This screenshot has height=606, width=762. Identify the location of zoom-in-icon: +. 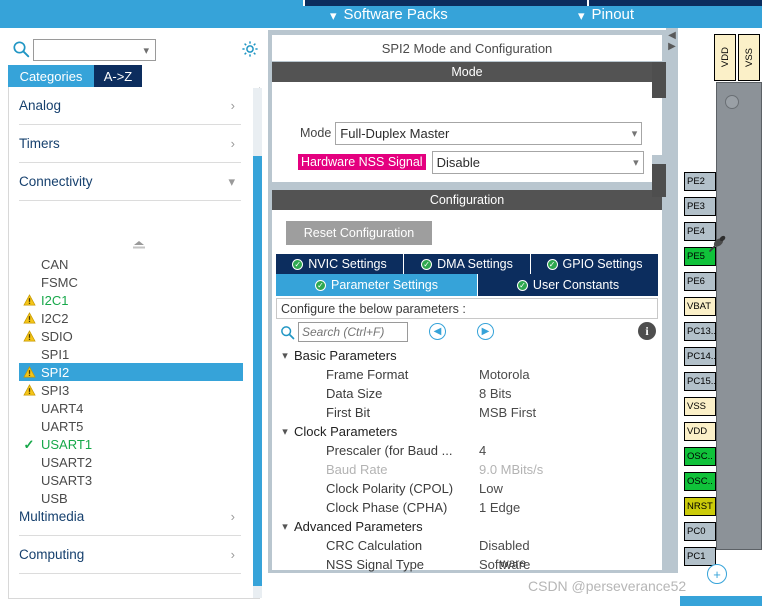
(717, 574).